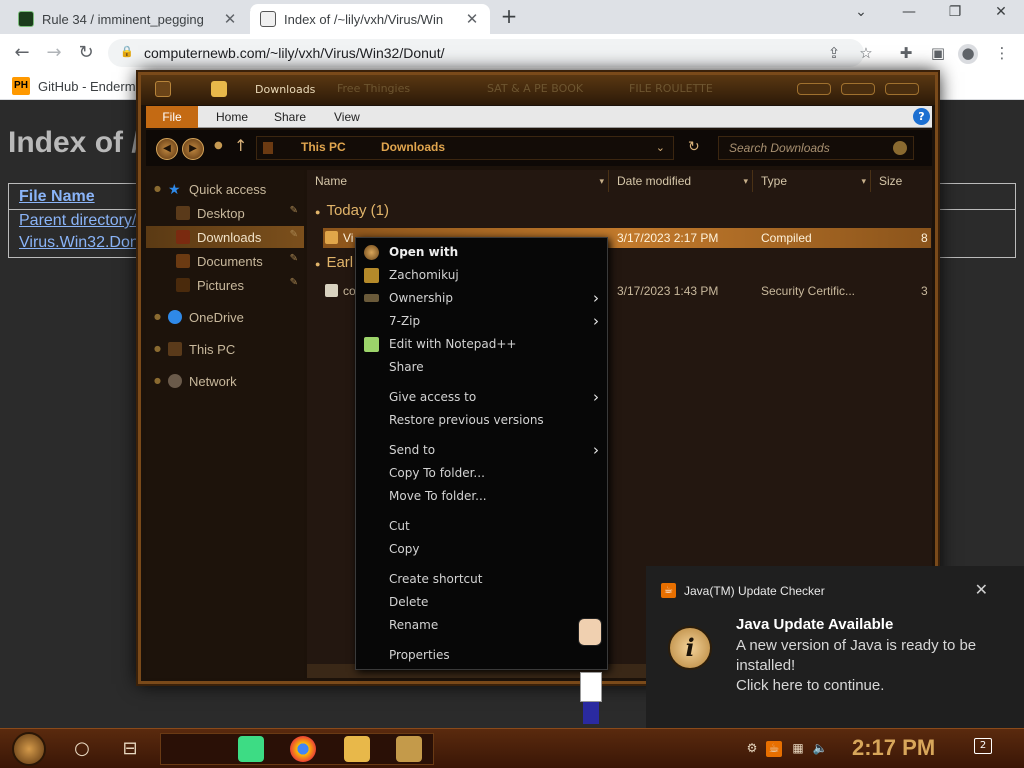 The image size is (1024, 768). Describe the element at coordinates (1001, 15) in the screenshot. I see `close-window-button: ✕` at that location.